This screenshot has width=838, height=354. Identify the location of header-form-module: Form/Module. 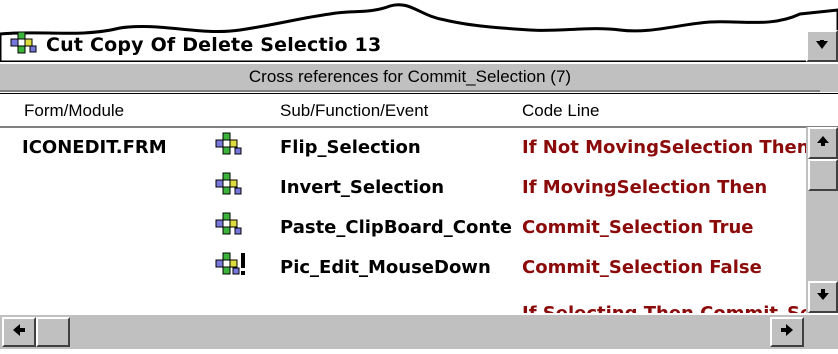
(74, 111).